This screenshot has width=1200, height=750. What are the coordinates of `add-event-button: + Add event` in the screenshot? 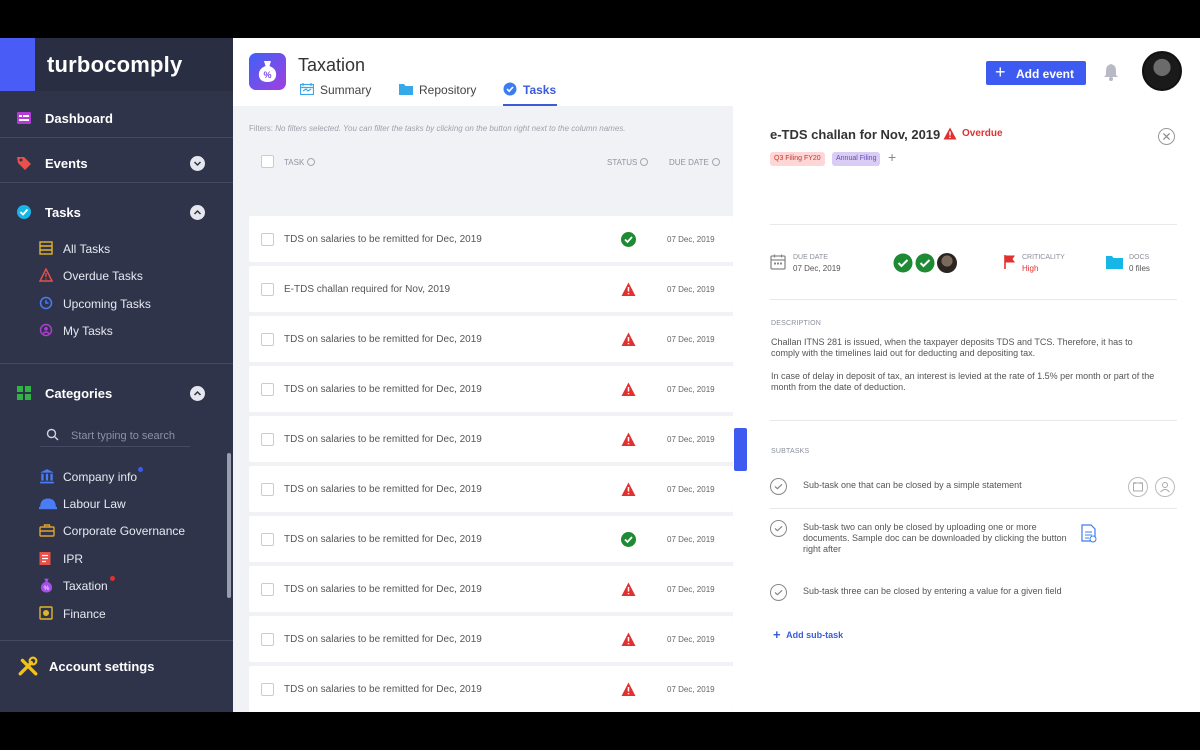 It's located at (1036, 73).